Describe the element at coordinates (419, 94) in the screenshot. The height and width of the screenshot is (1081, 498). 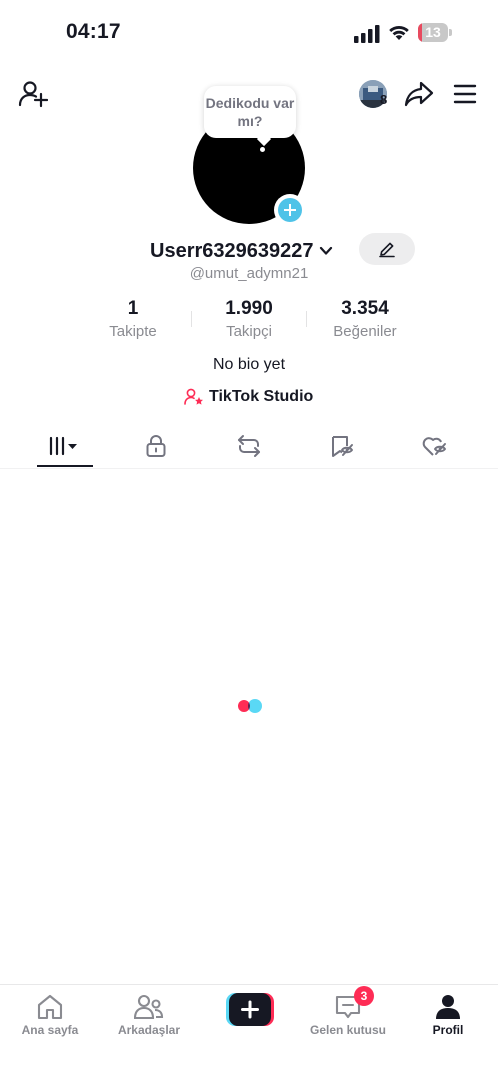
I see `share-icon` at that location.